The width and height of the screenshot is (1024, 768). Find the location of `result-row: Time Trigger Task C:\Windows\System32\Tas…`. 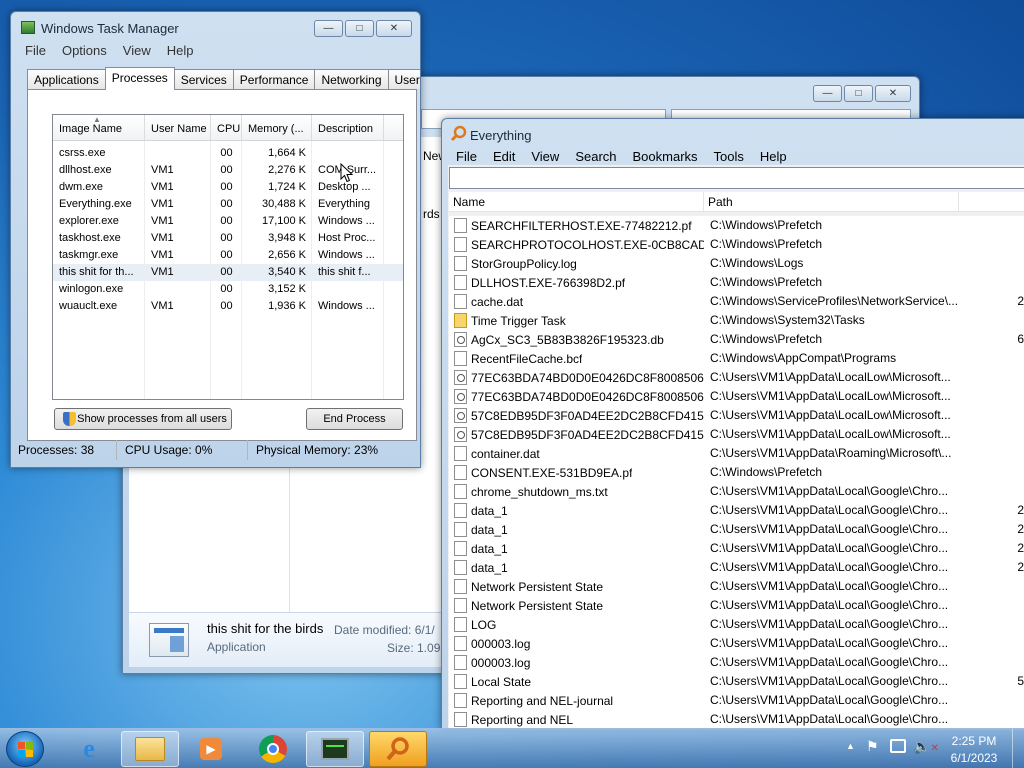

result-row: Time Trigger Task C:\Windows\System32\Tas… is located at coordinates (736, 320).